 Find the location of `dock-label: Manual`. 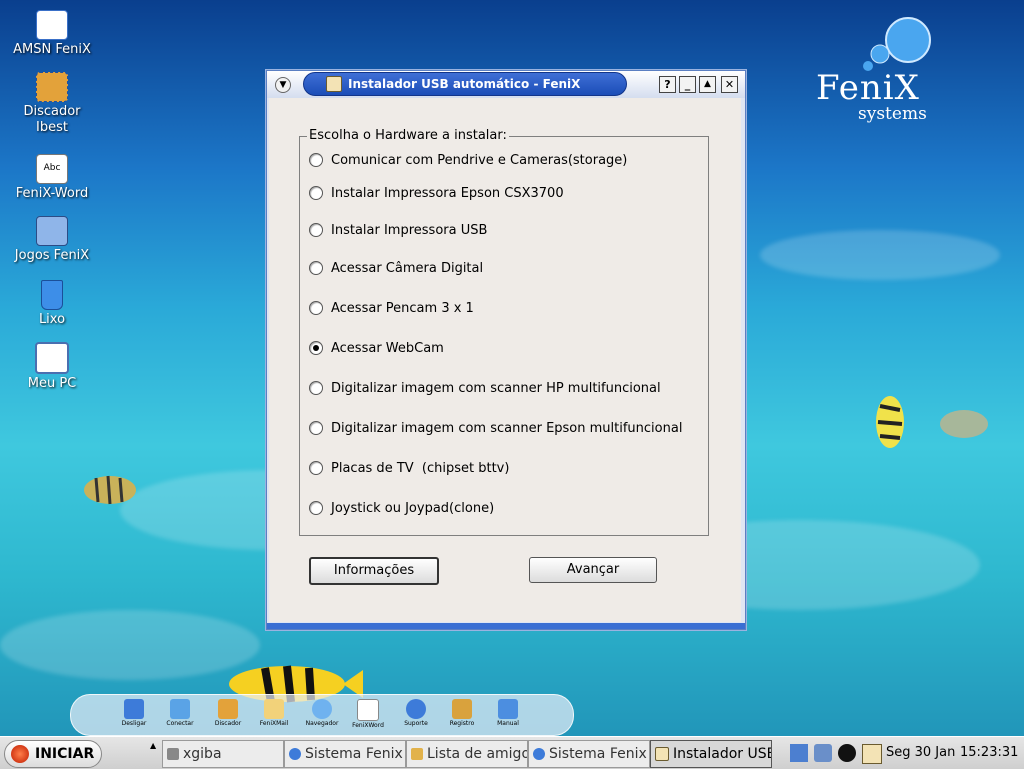

dock-label: Manual is located at coordinates (508, 723).